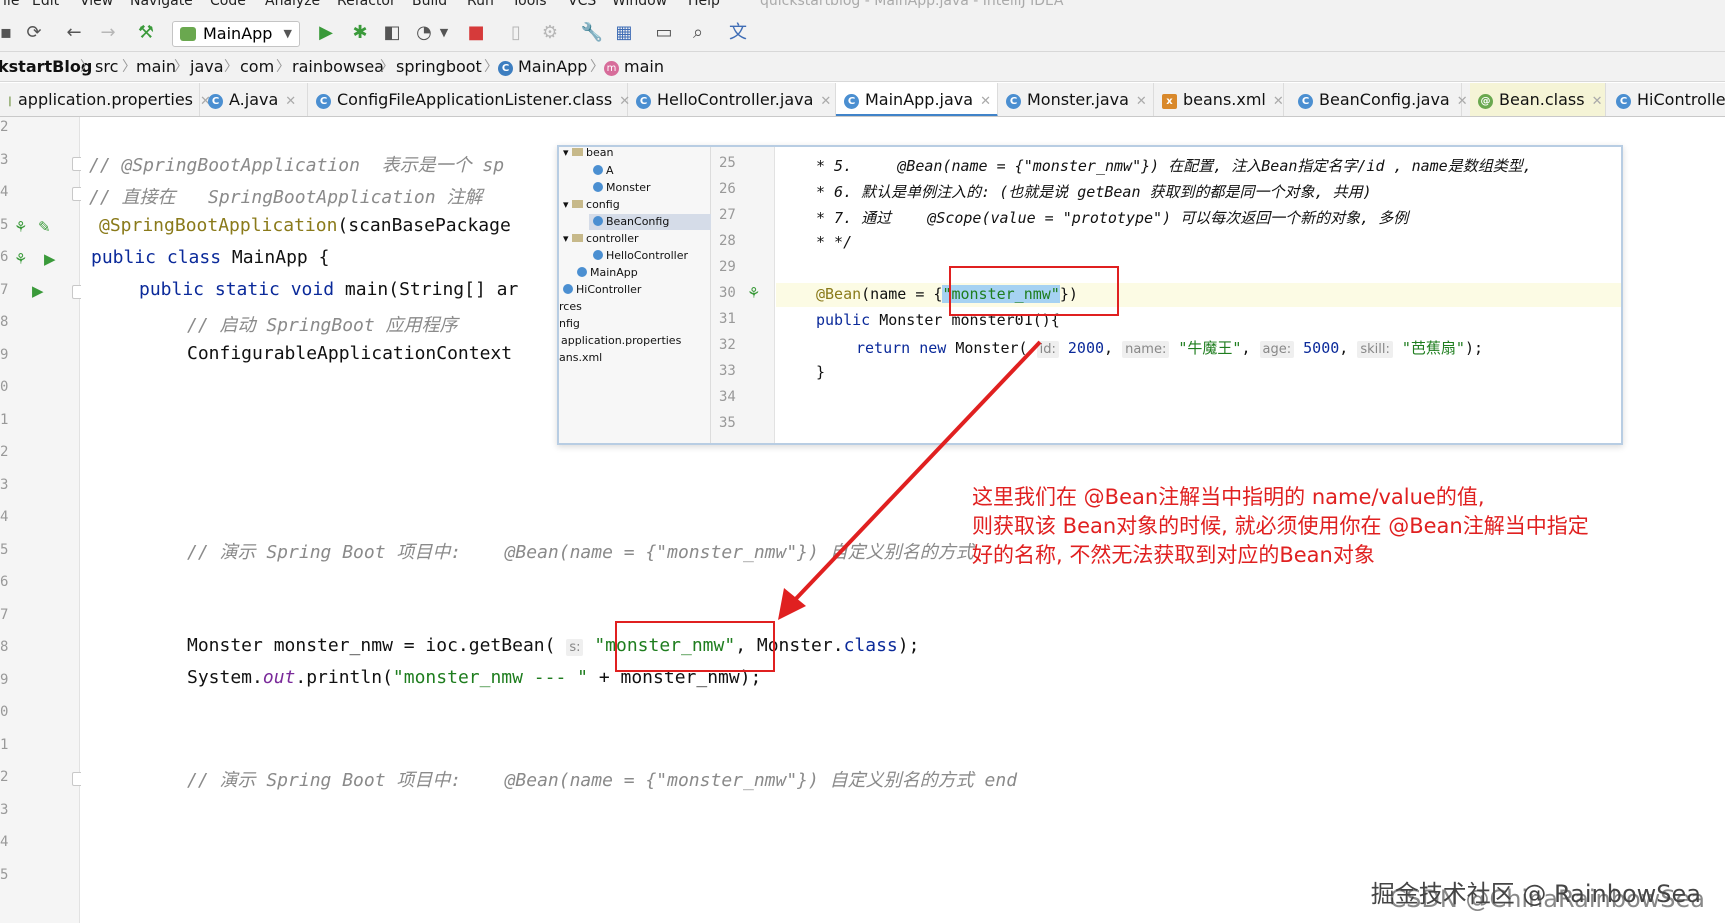 Image resolution: width=1725 pixels, height=923 pixels. Describe the element at coordinates (607, 273) in the screenshot. I see `tree-class-mainapp: MainApp` at that location.